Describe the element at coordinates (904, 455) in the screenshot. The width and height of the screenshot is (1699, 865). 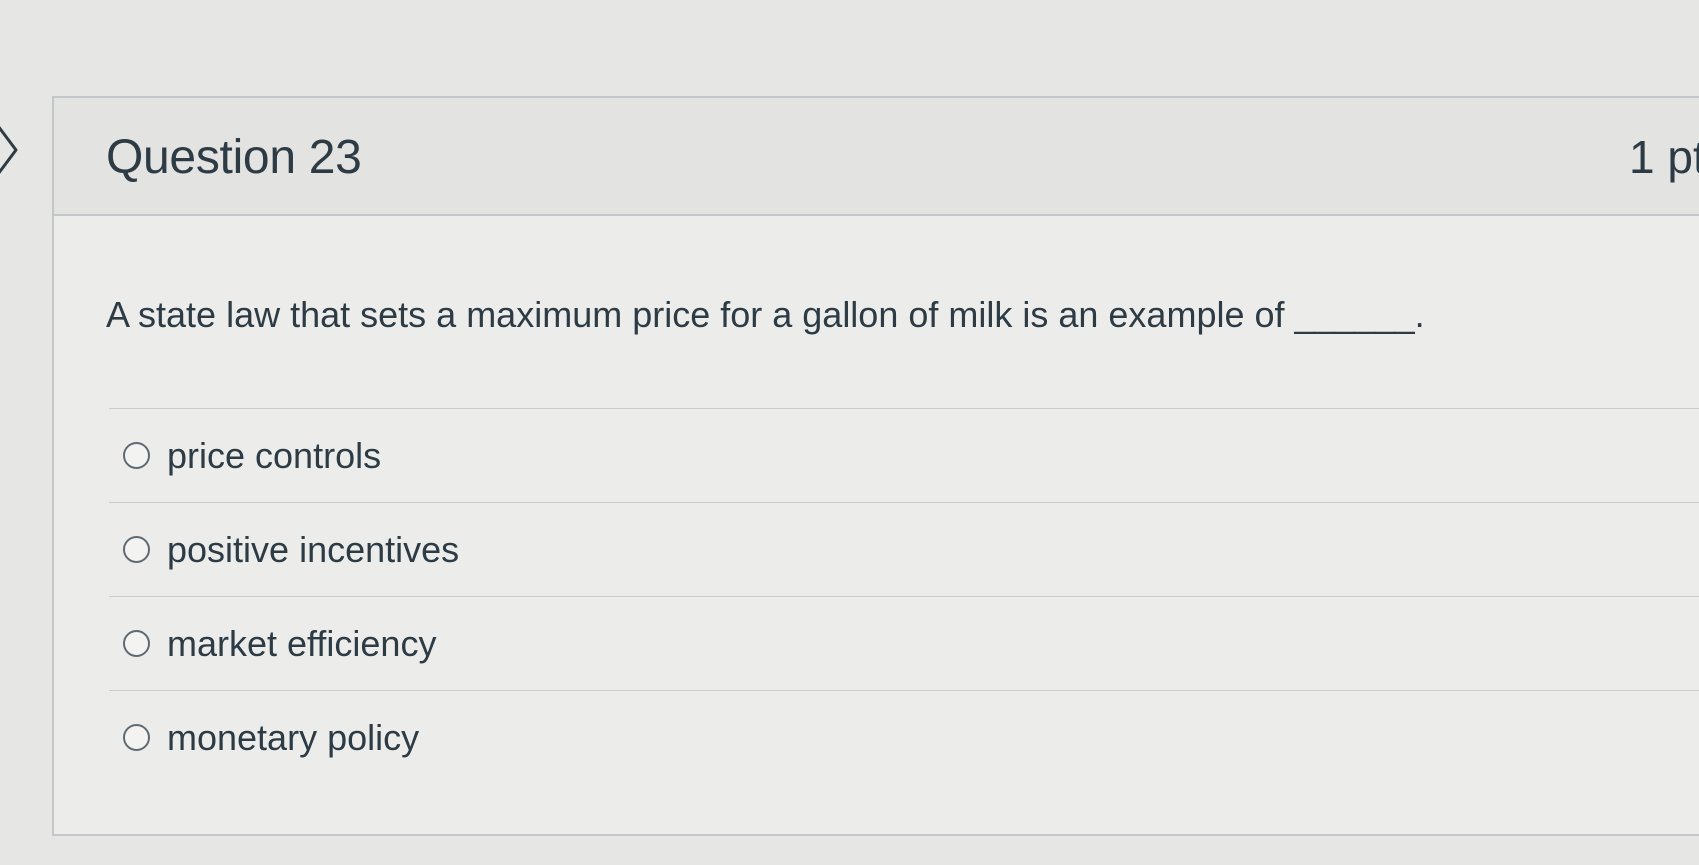
I see `answer-option: price controls` at that location.